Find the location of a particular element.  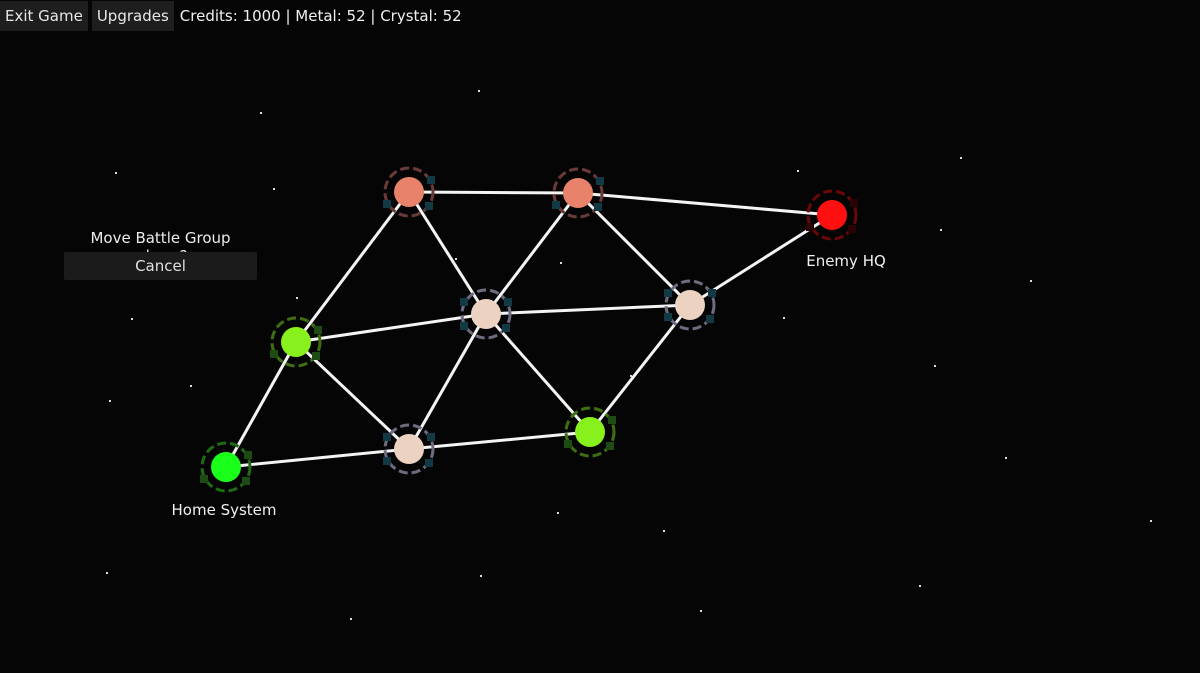

star-system-hq is located at coordinates (832, 215).